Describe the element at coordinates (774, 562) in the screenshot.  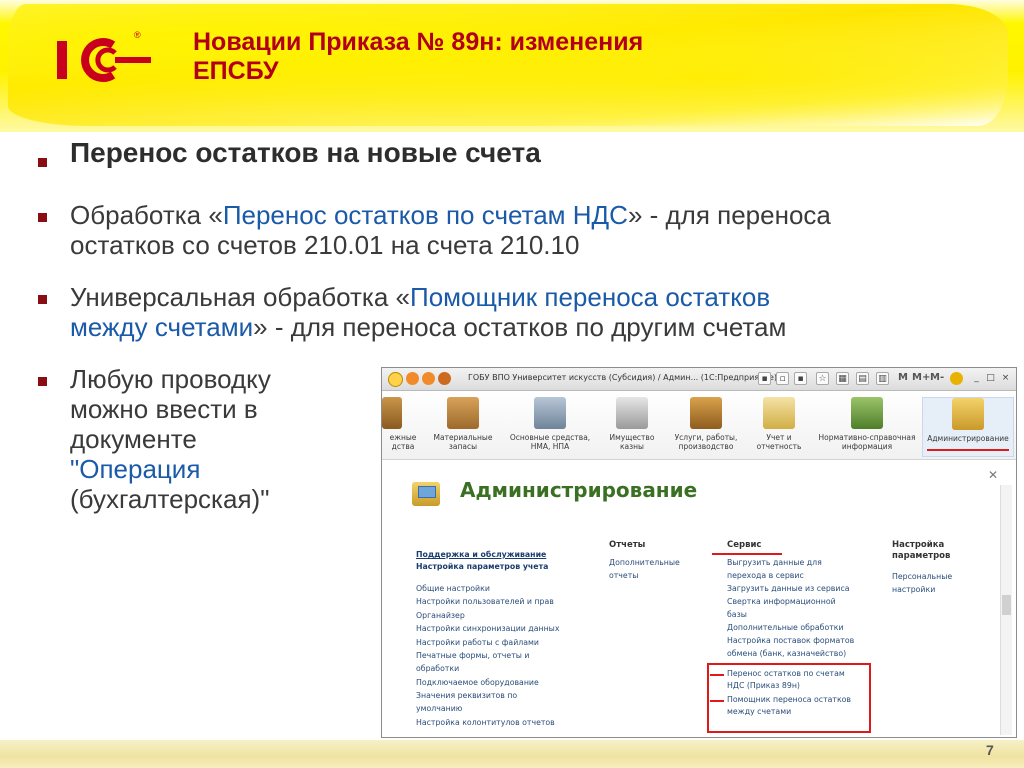
I see `service-link: Выгрузить данные для` at that location.